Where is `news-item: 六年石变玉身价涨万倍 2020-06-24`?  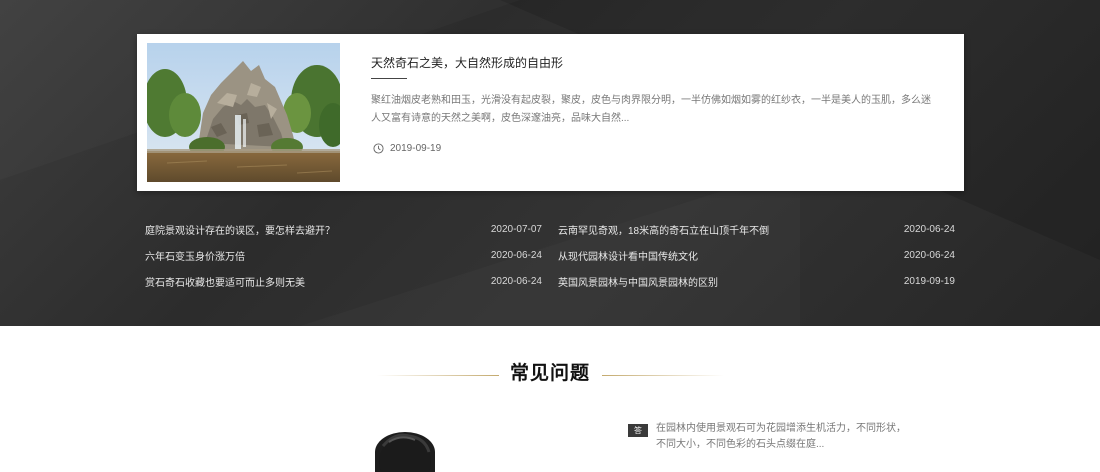
news-item: 六年石变玉身价涨万倍 2020-06-24 is located at coordinates (343, 255).